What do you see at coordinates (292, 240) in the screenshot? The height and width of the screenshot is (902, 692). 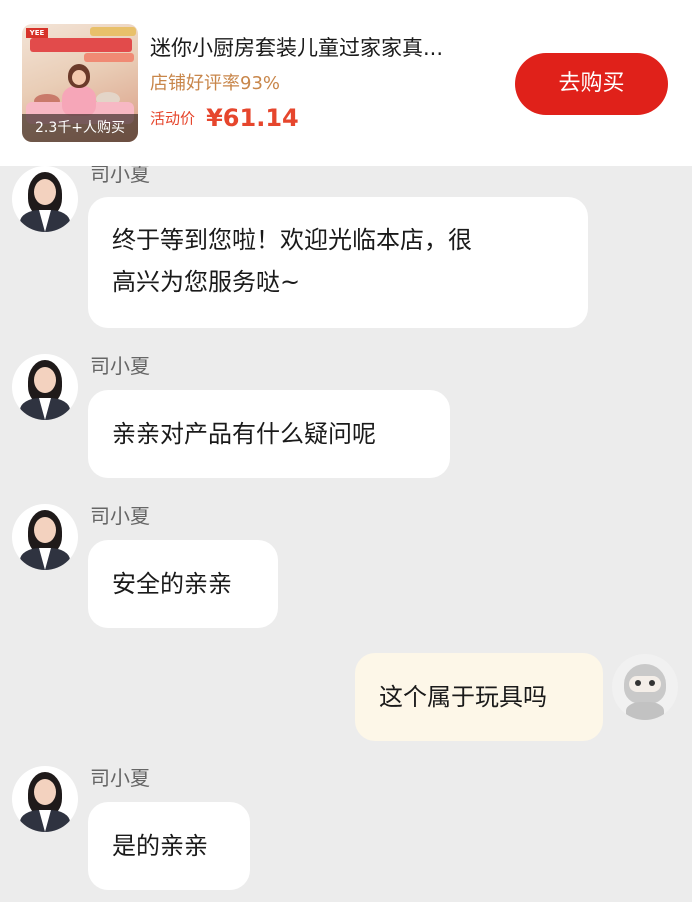 I see `message-line: 终于等到您啦！欢迎光临本店，很` at bounding box center [292, 240].